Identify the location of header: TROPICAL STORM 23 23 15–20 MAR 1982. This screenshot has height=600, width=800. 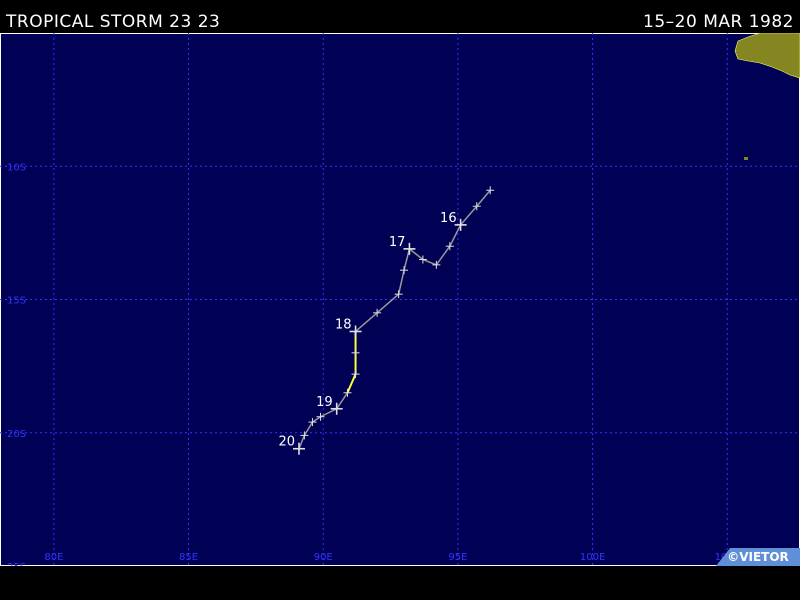
(400, 16).